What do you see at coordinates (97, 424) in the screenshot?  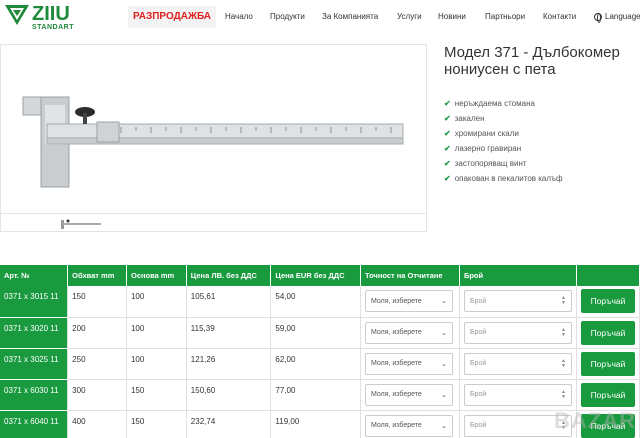 I see `cell-range: 400` at bounding box center [97, 424].